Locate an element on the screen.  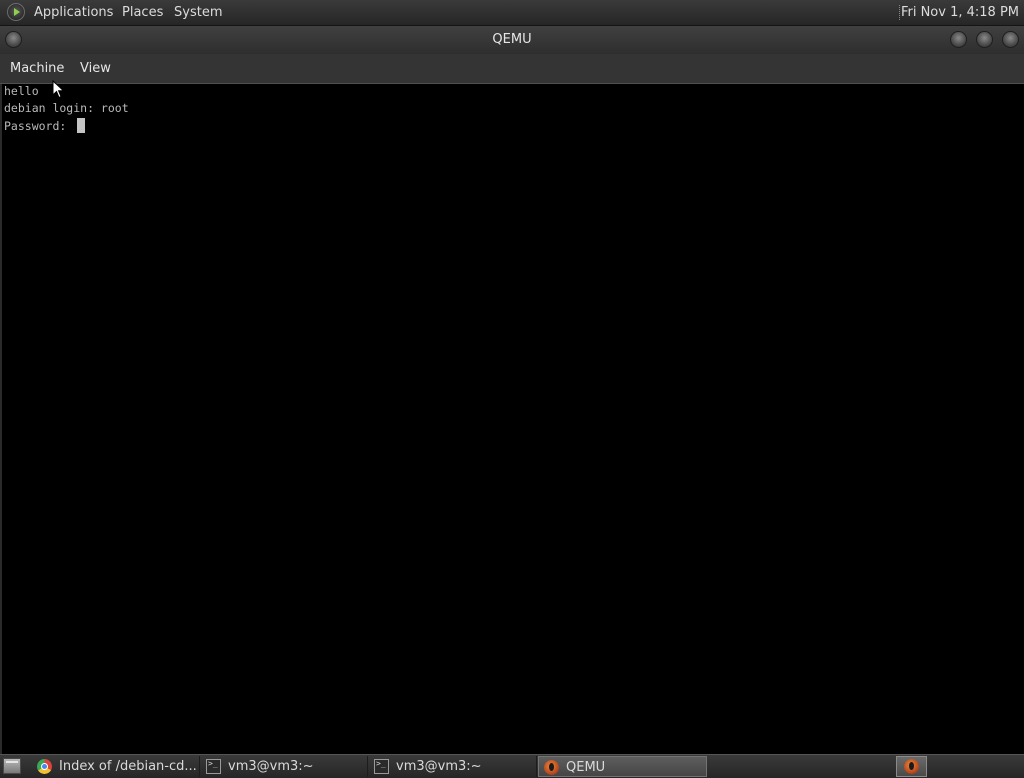
text-cursor is located at coordinates (81, 125).